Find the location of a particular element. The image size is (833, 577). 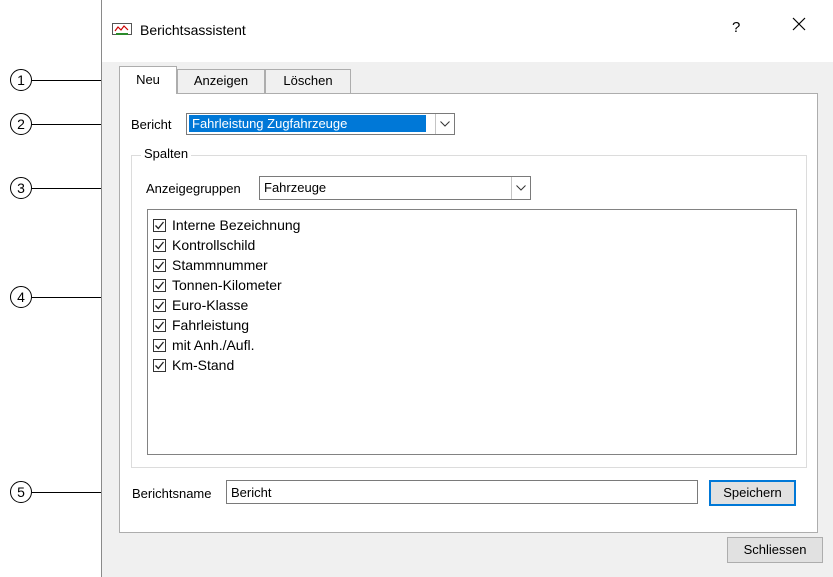

list-item: Euro-Klasse is located at coordinates (200, 305).